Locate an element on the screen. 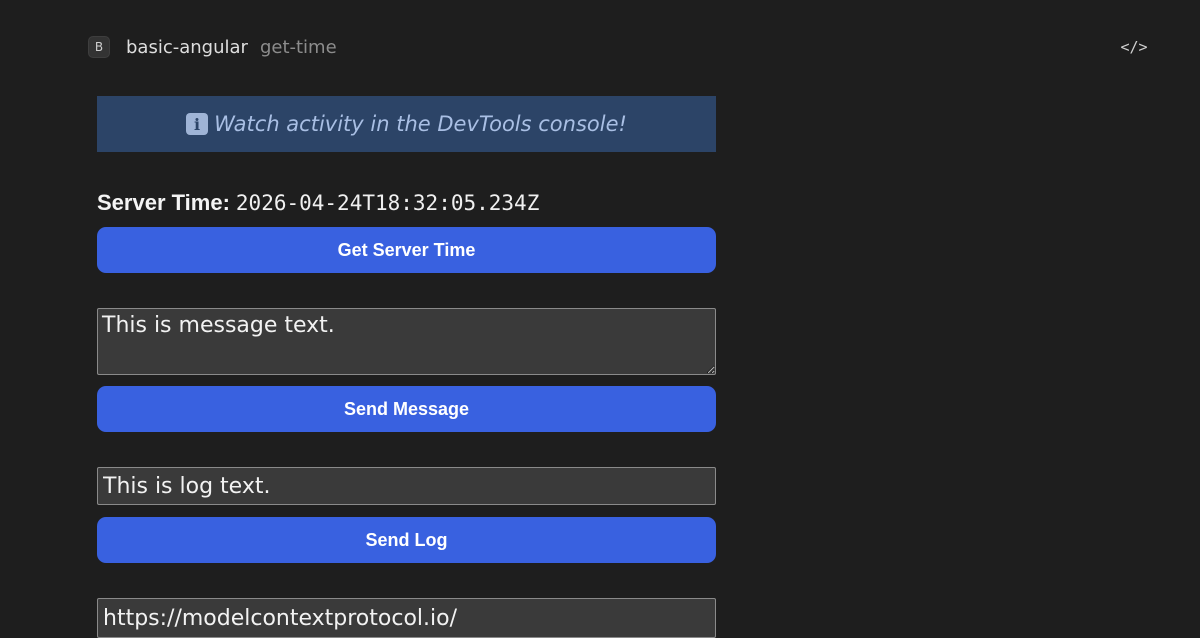 The image size is (1200, 638). send-message-button: Send Message is located at coordinates (406, 409).